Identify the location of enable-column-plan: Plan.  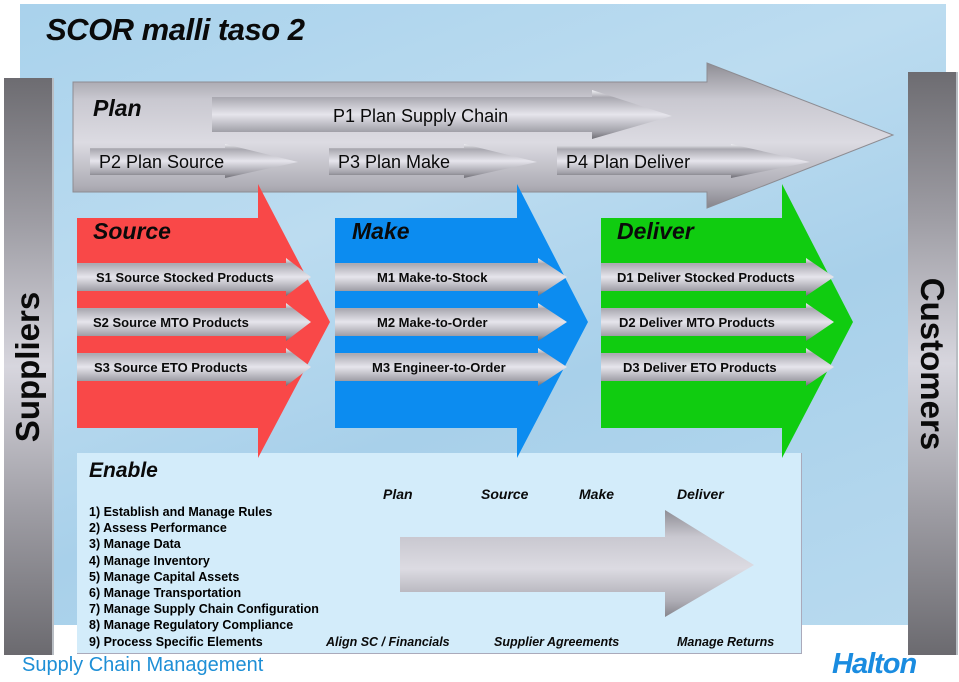
(398, 494).